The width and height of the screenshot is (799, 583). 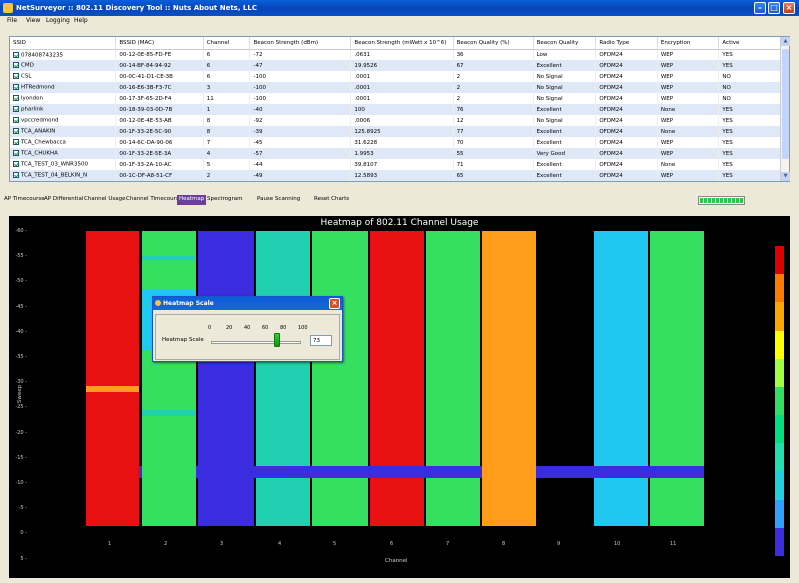 I want to click on table-cell: 6, so click(x=227, y=54).